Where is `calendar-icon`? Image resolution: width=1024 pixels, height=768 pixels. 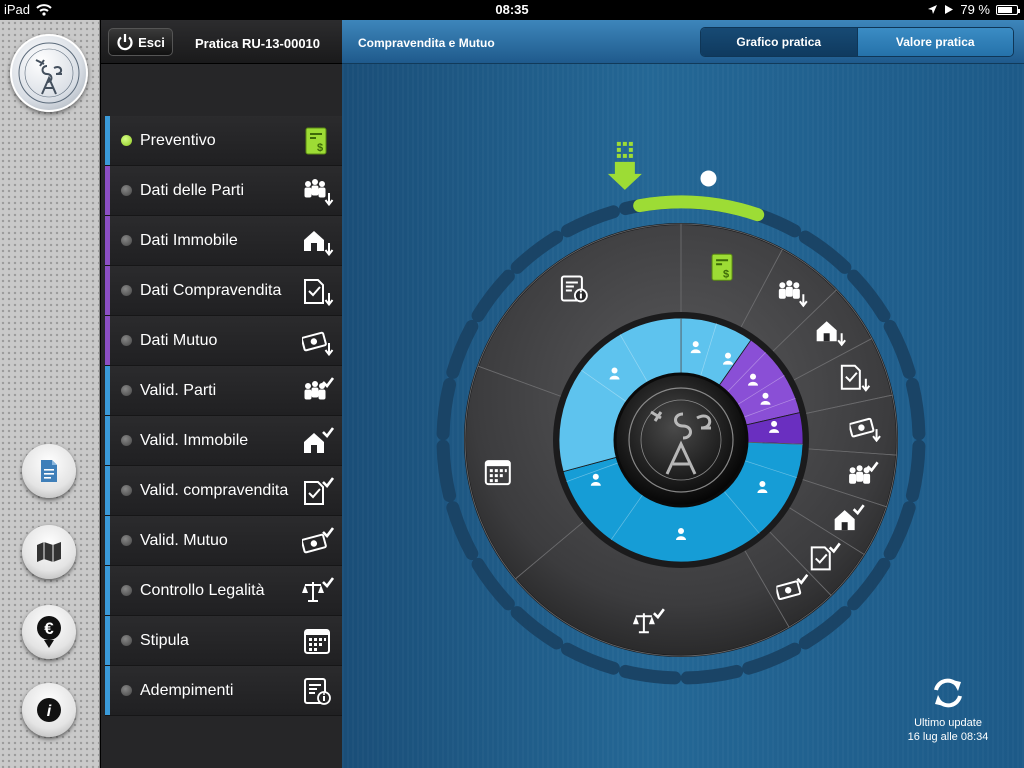 calendar-icon is located at coordinates (317, 641).